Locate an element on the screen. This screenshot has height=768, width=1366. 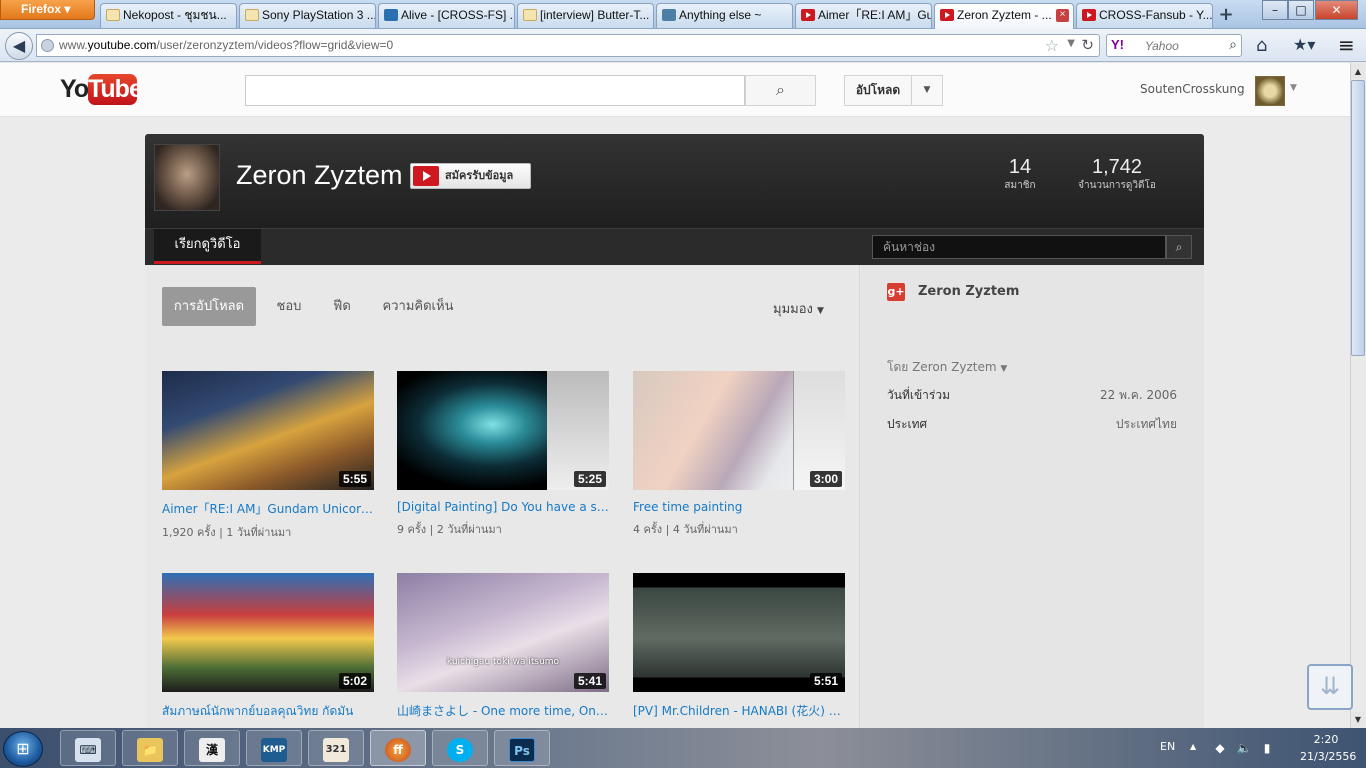
video-thumbnail: 3:00 is located at coordinates (739, 430).